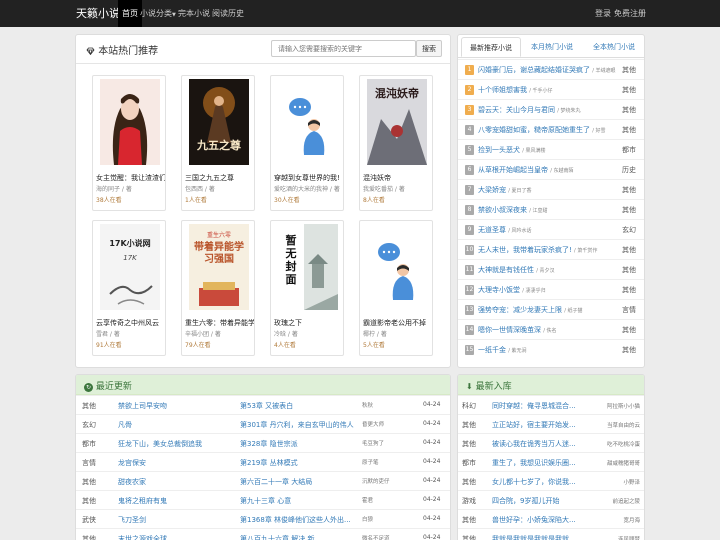 This screenshot has height=540, width=720. I want to click on book-card: 17K小说网 17K 云享传奇之中州风云 雪君 / 著 91人在看, so click(129, 288).